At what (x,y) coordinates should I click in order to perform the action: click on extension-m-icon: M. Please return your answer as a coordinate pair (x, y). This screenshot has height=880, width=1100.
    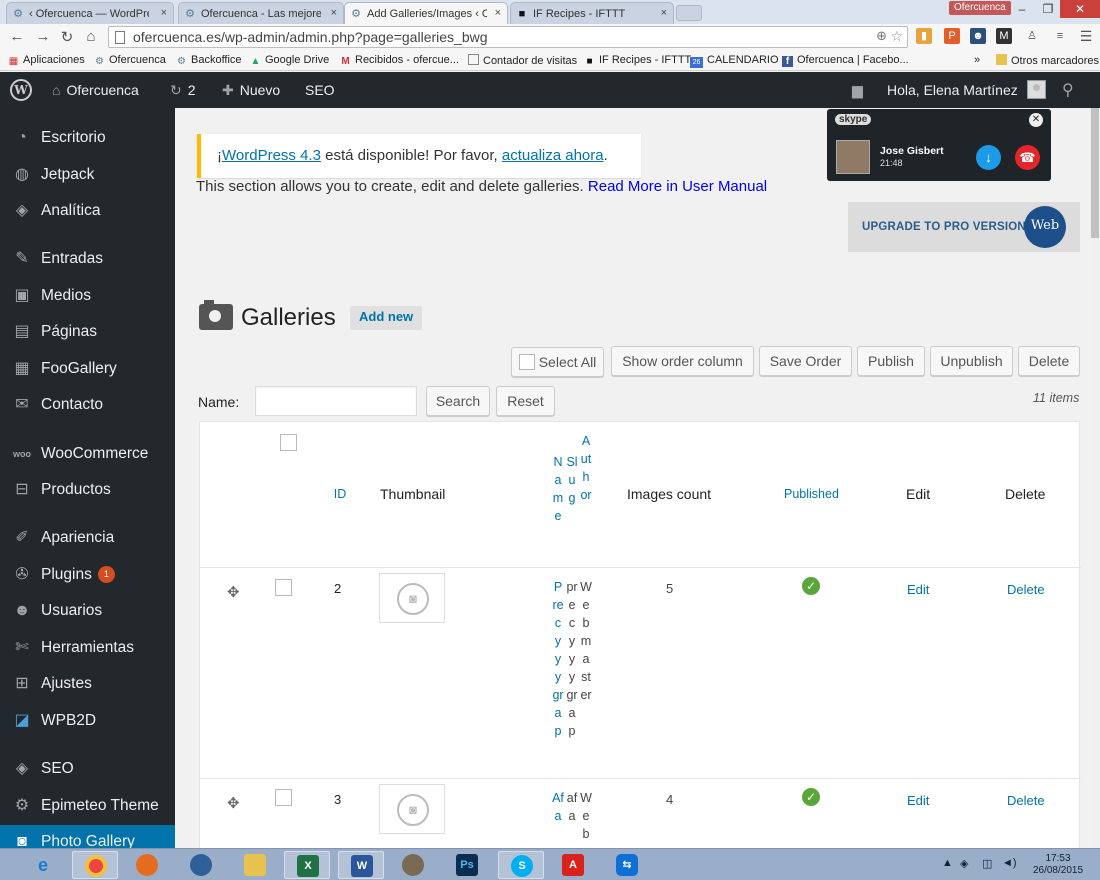
    Looking at the image, I should click on (1004, 36).